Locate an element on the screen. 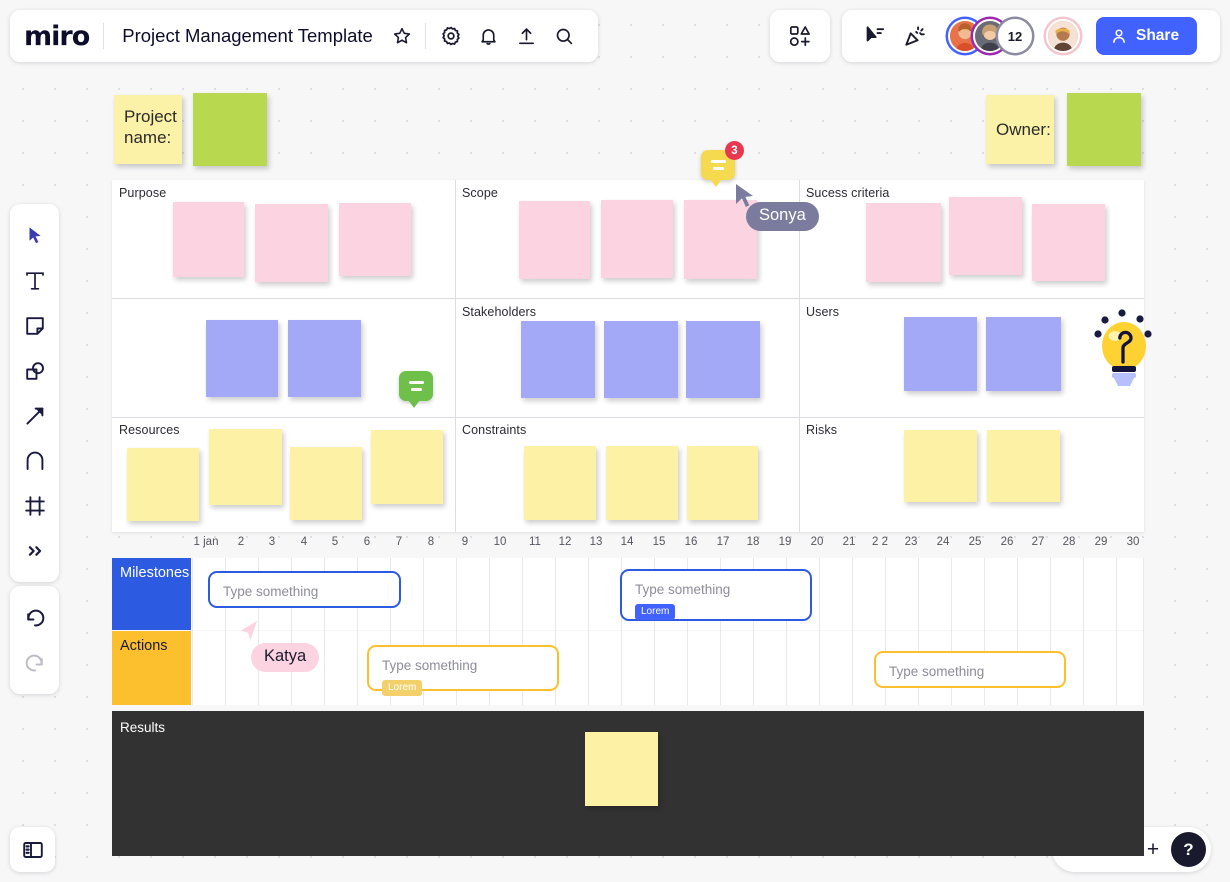  connector-tool is located at coordinates (34, 415).